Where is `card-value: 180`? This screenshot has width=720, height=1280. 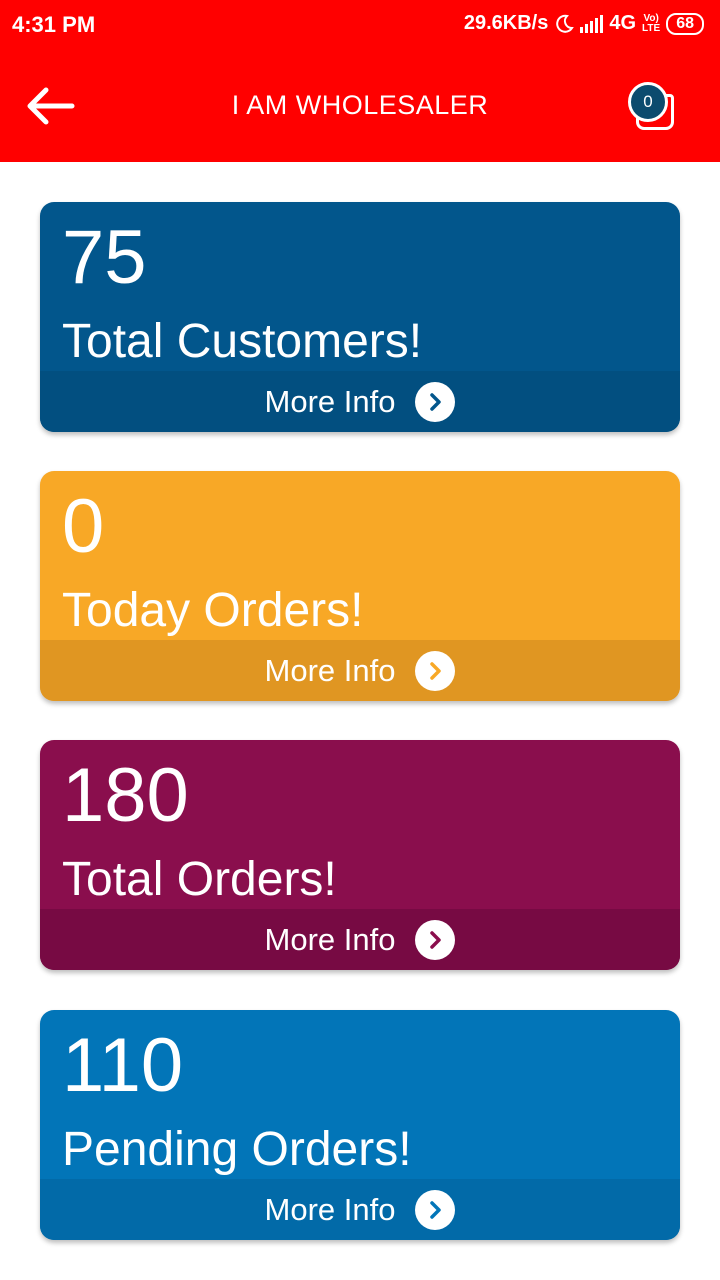
card-value: 180 is located at coordinates (125, 795).